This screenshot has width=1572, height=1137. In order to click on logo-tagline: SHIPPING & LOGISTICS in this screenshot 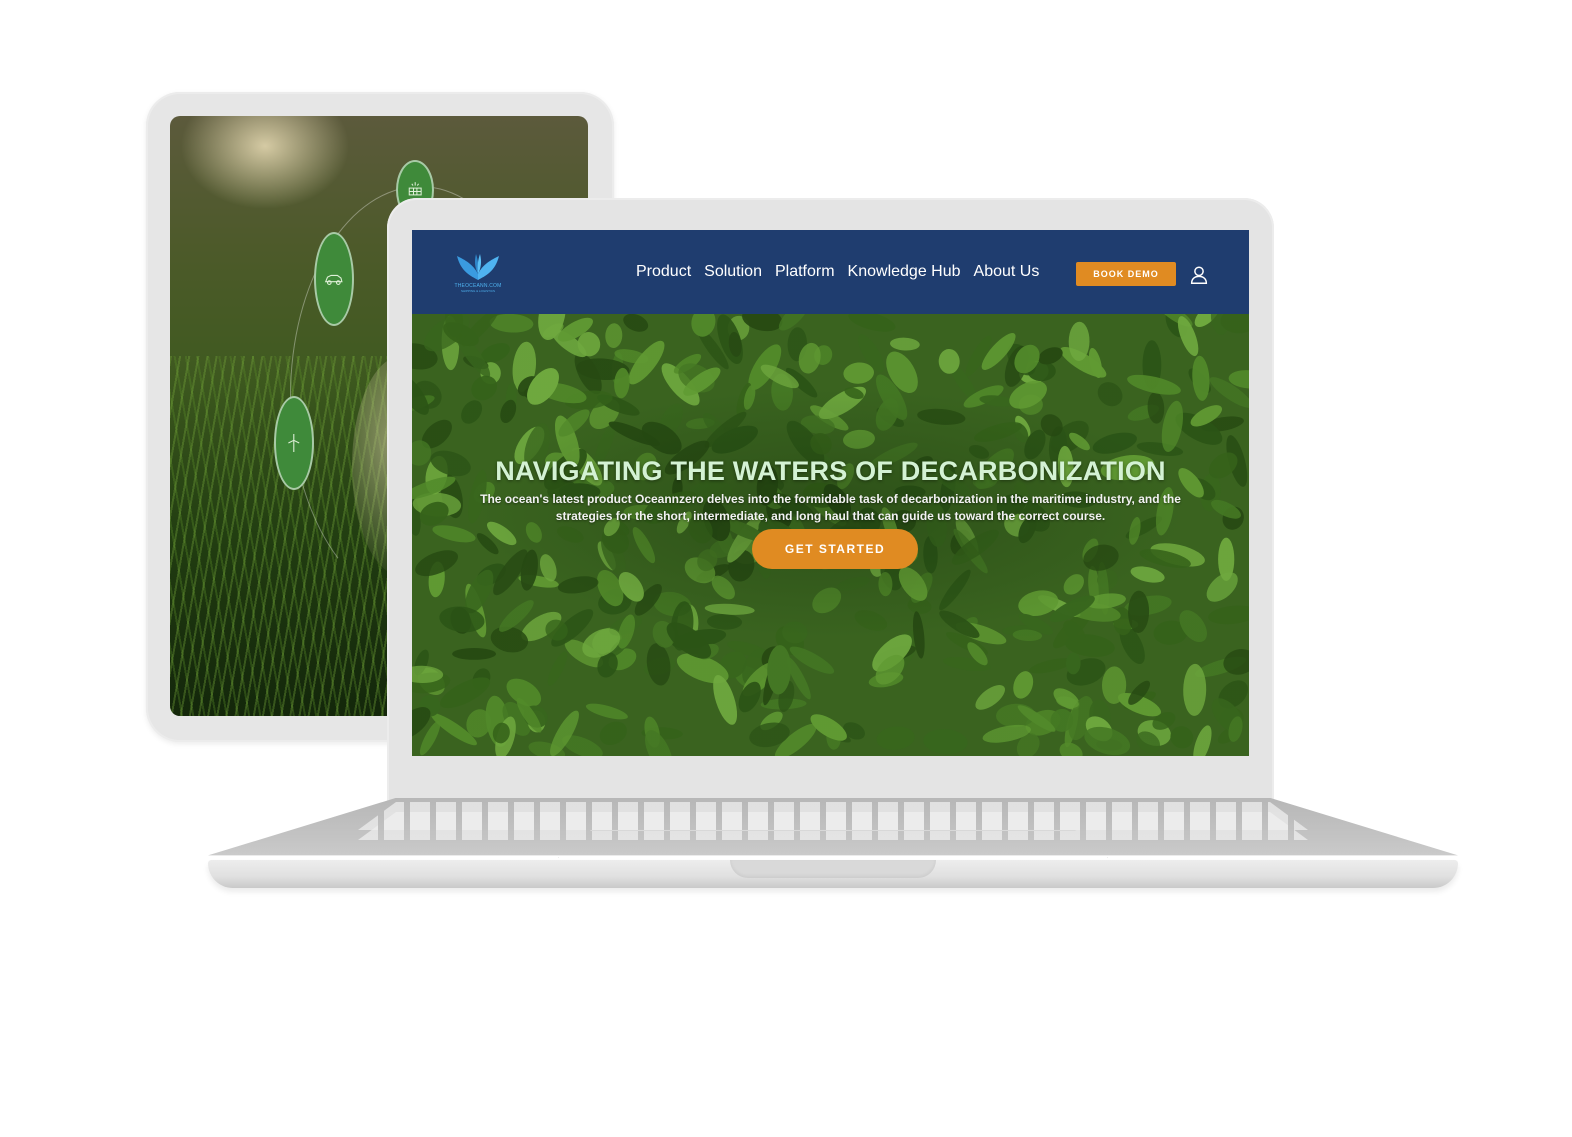, I will do `click(477, 291)`.